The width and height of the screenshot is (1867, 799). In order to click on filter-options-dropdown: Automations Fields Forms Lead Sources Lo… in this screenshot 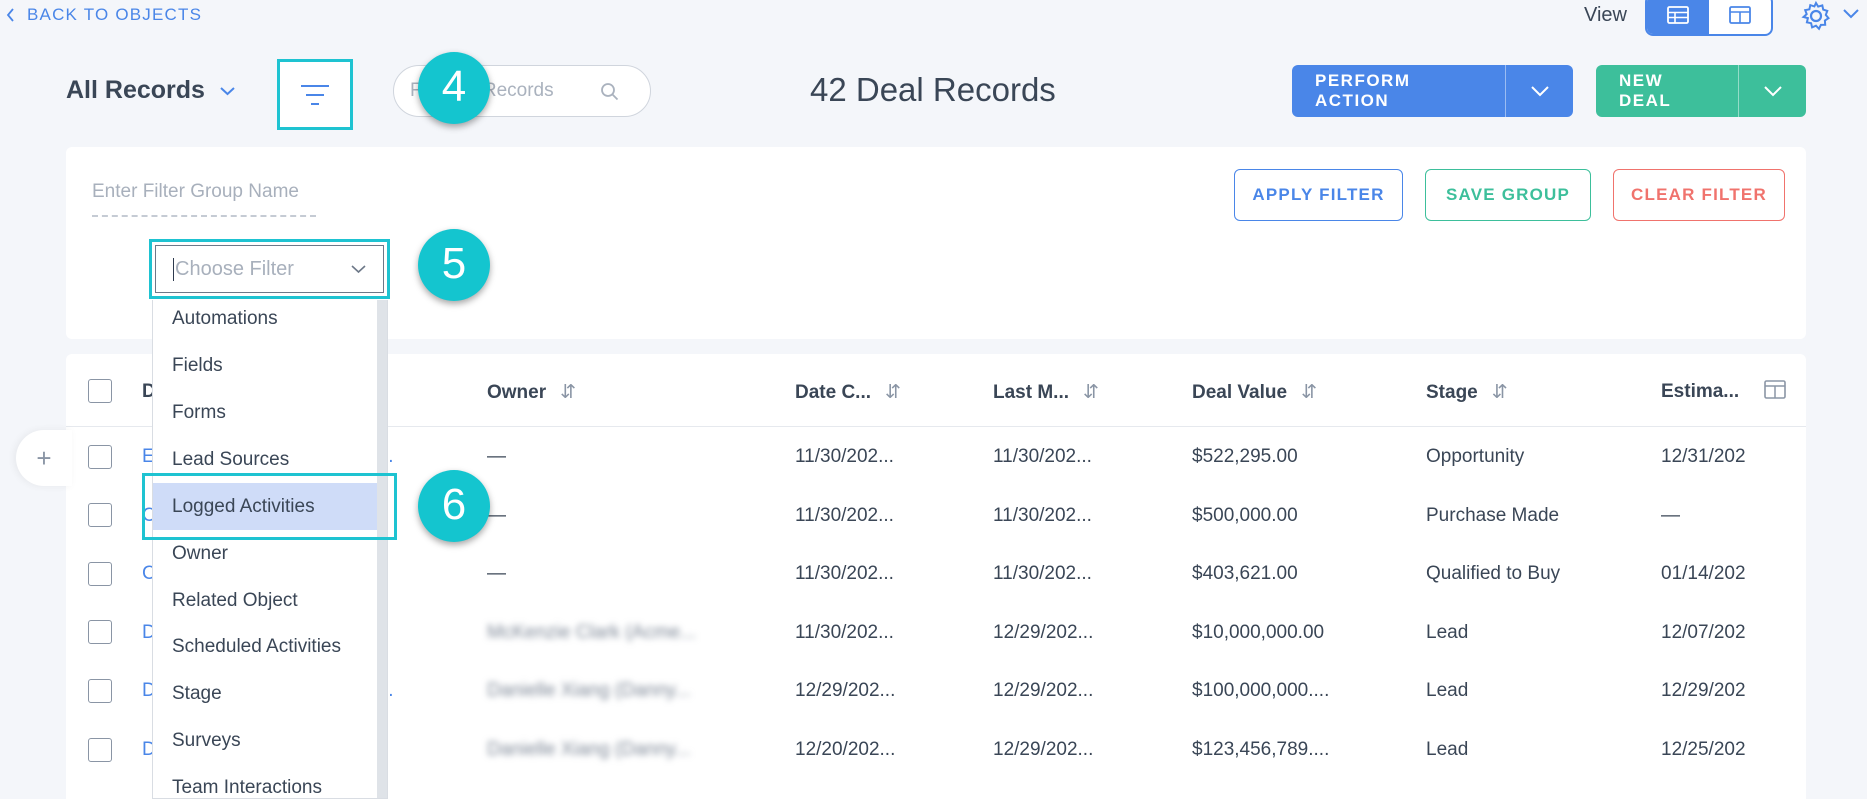, I will do `click(270, 549)`.